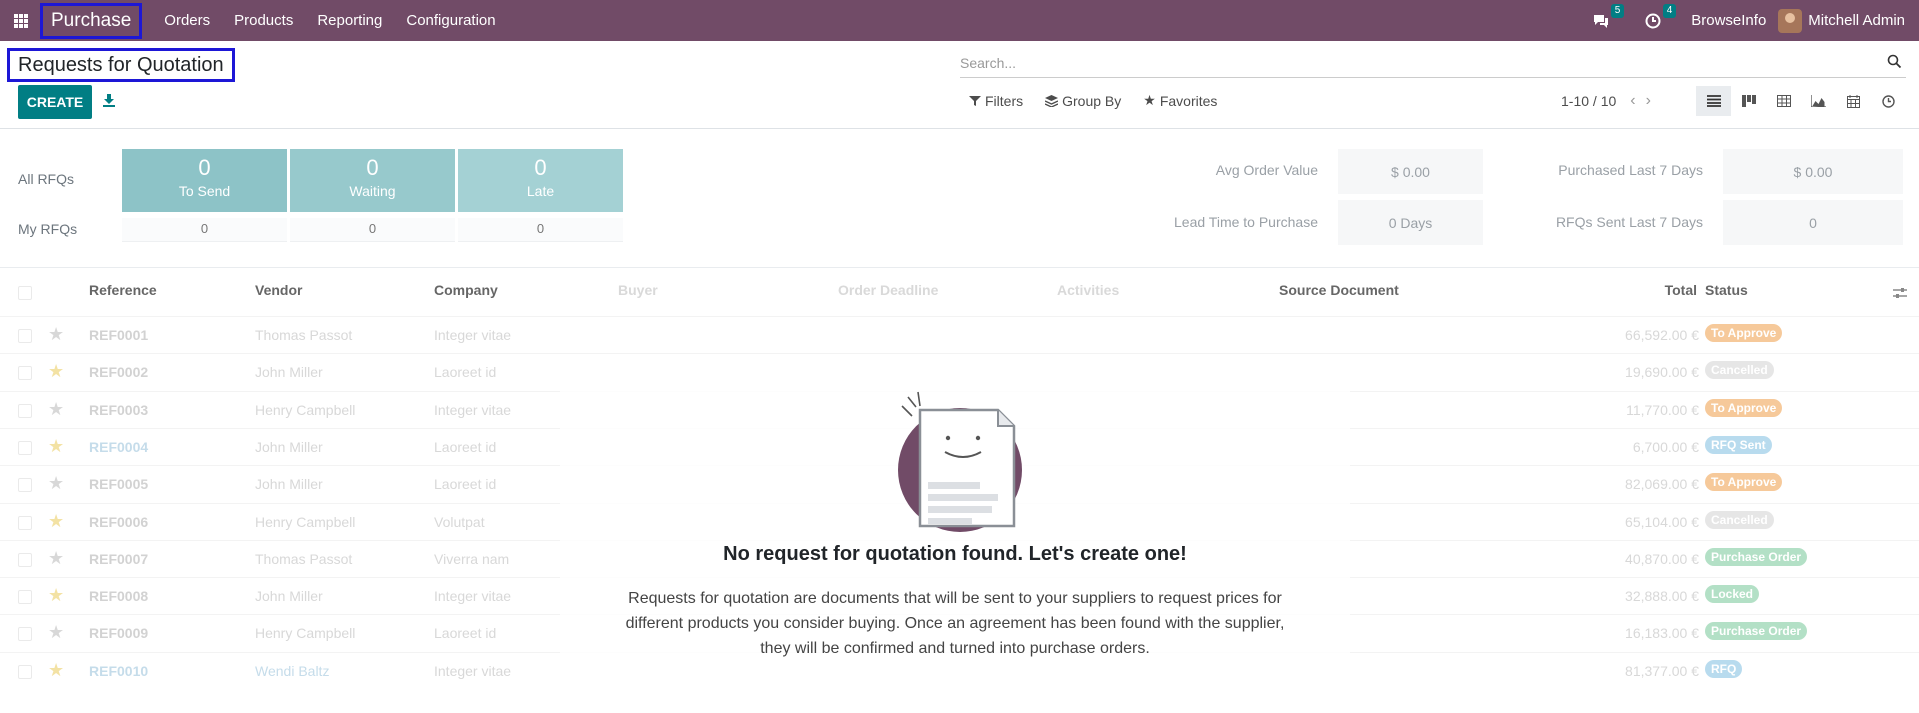  What do you see at coordinates (1410, 62) in the screenshot?
I see `search-input` at bounding box center [1410, 62].